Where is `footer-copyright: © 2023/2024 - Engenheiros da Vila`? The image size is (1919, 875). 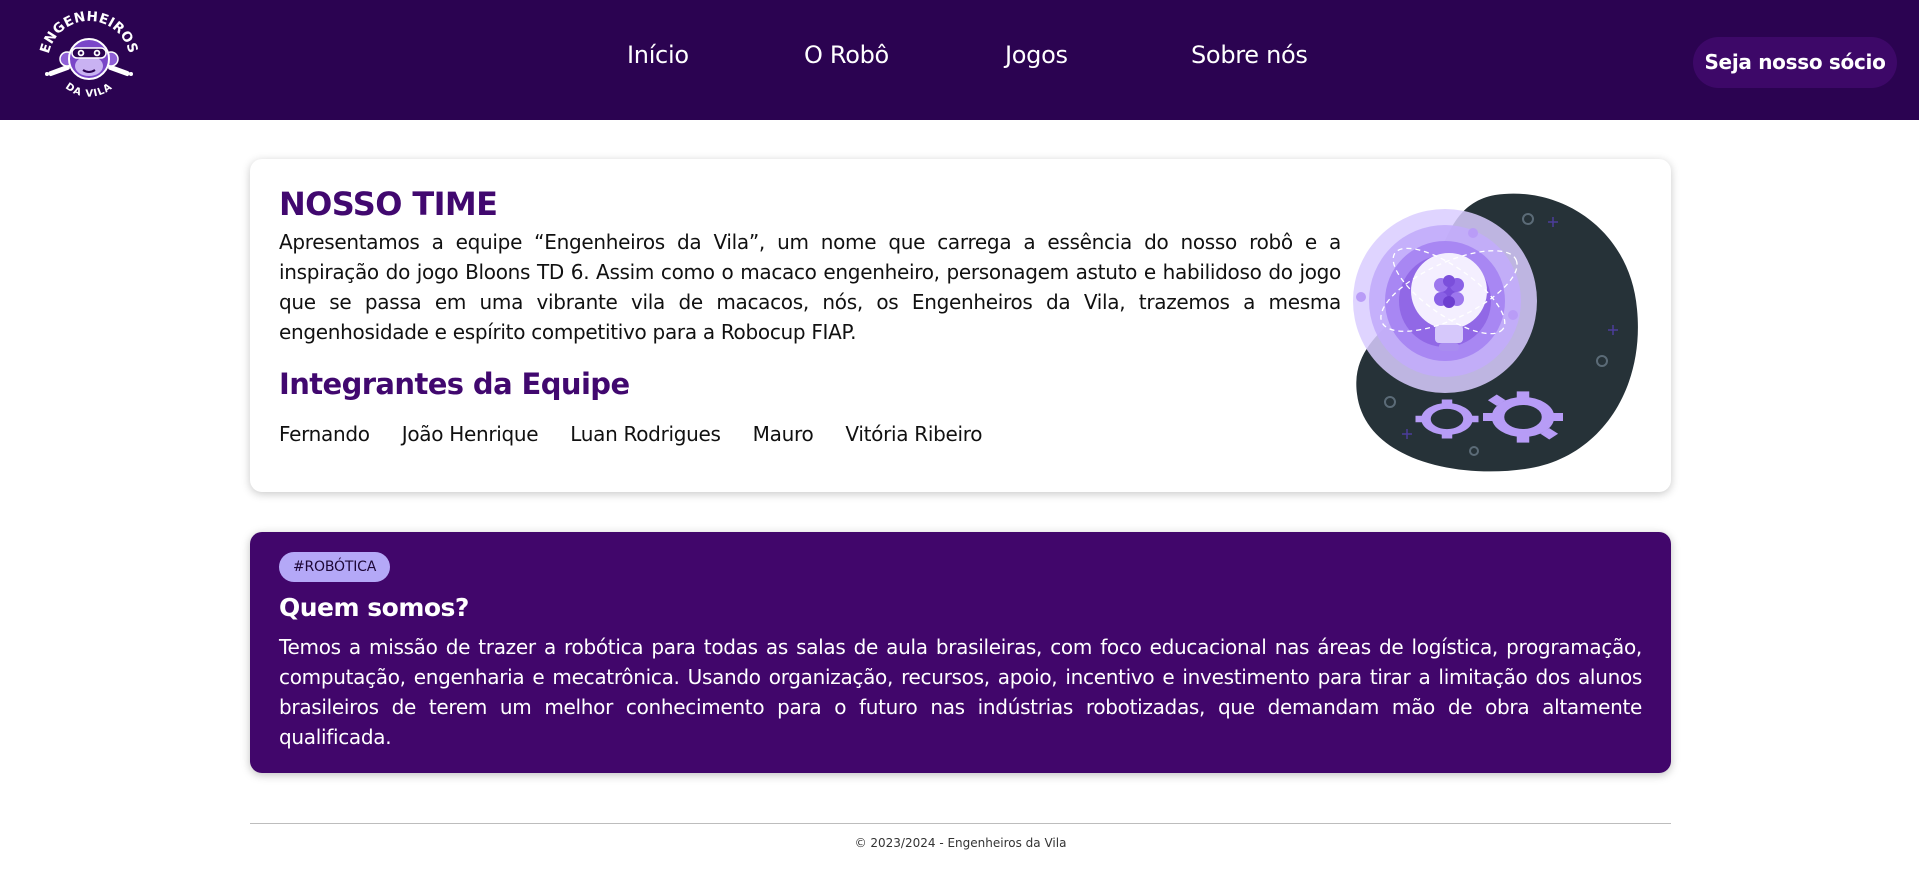
footer-copyright: © 2023/2024 - Engenheiros da Vila is located at coordinates (960, 843).